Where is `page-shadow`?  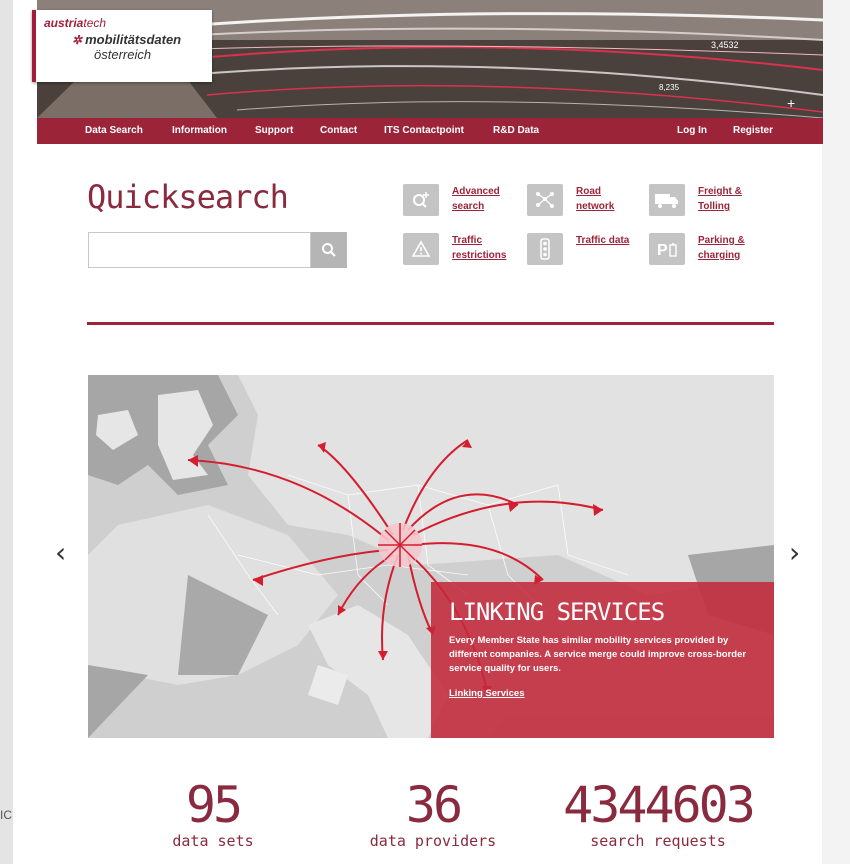 page-shadow is located at coordinates (836, 432).